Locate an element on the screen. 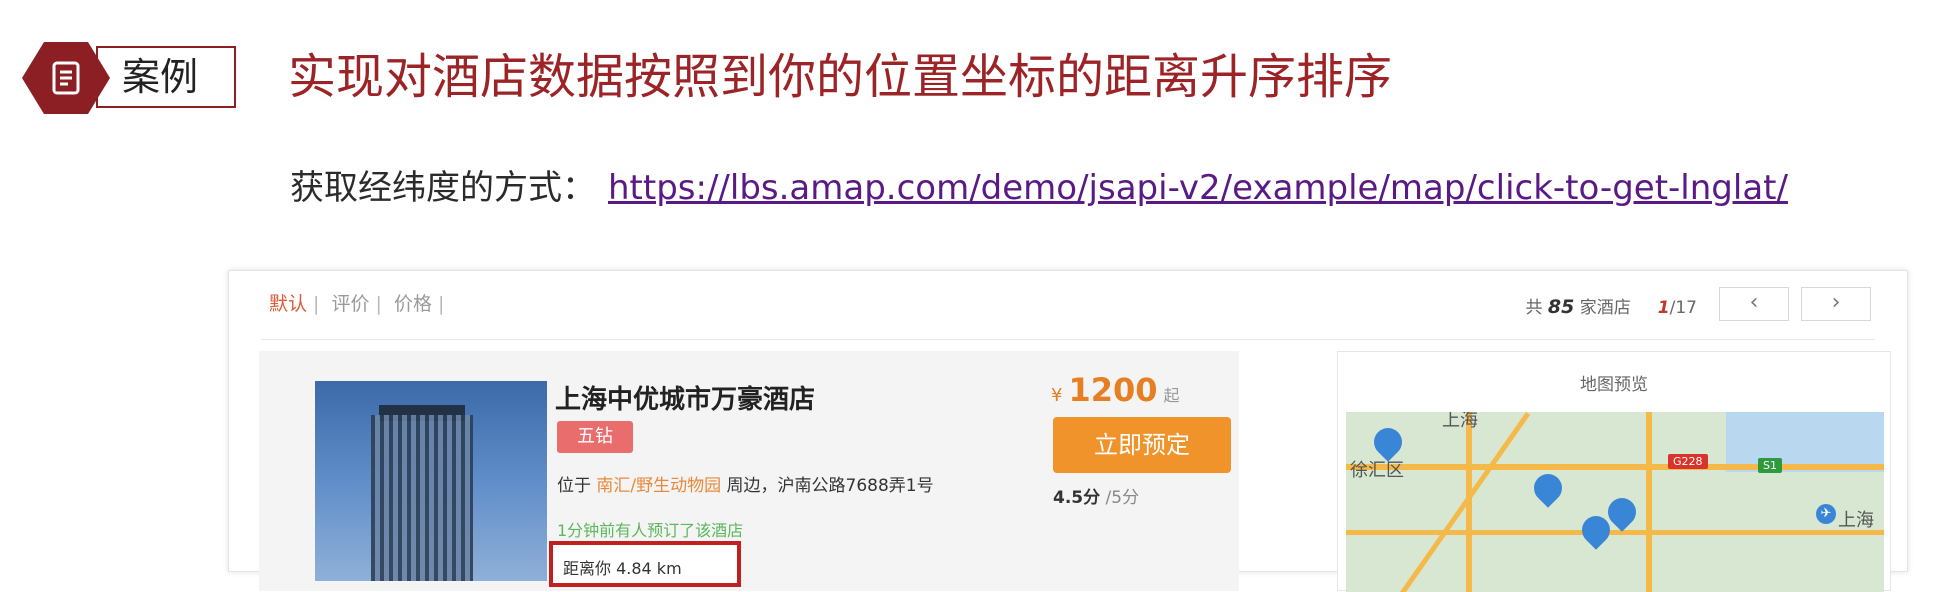  sort-default: 默认 is located at coordinates (288, 304).